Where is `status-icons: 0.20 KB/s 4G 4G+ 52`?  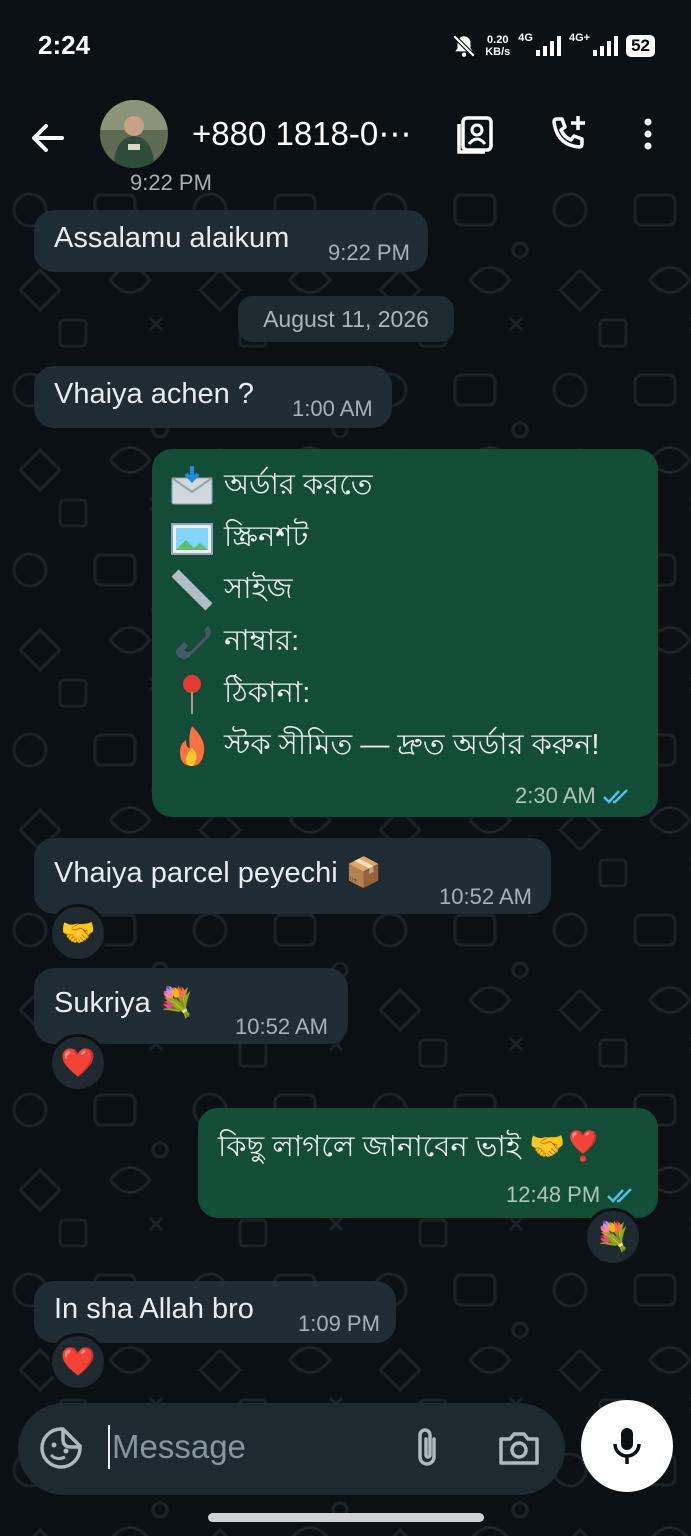 status-icons: 0.20 KB/s 4G 4G+ 52 is located at coordinates (553, 46).